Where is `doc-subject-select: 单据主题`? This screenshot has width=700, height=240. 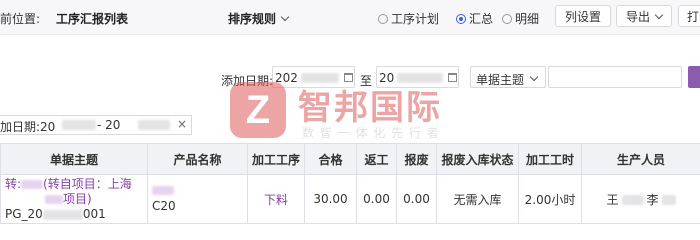
doc-subject-select: 单据主题 is located at coordinates (508, 77).